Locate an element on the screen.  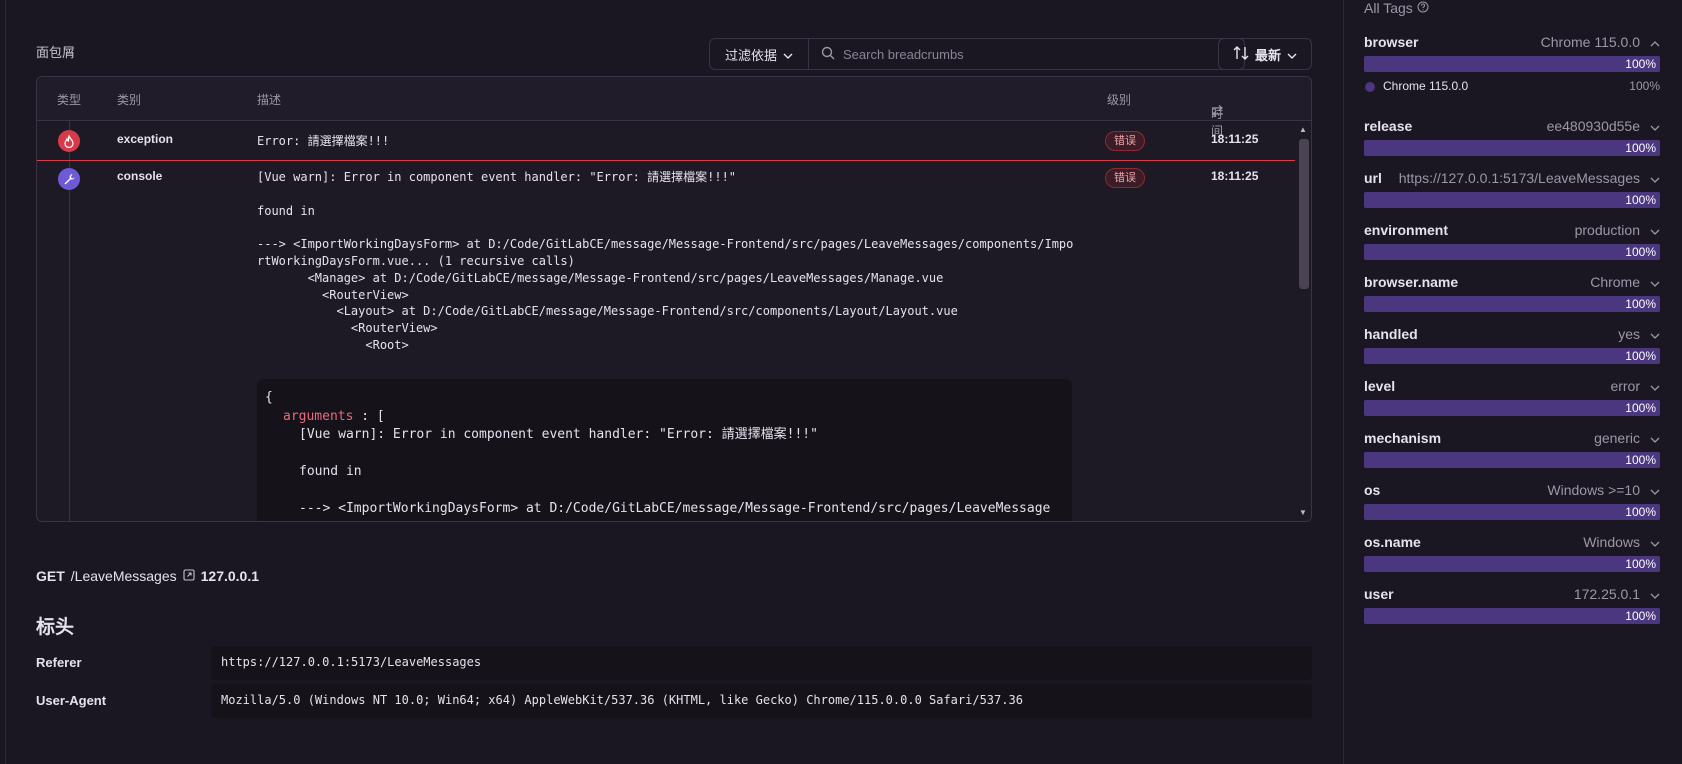
tag-header: os.name Windows is located at coordinates (1512, 542).